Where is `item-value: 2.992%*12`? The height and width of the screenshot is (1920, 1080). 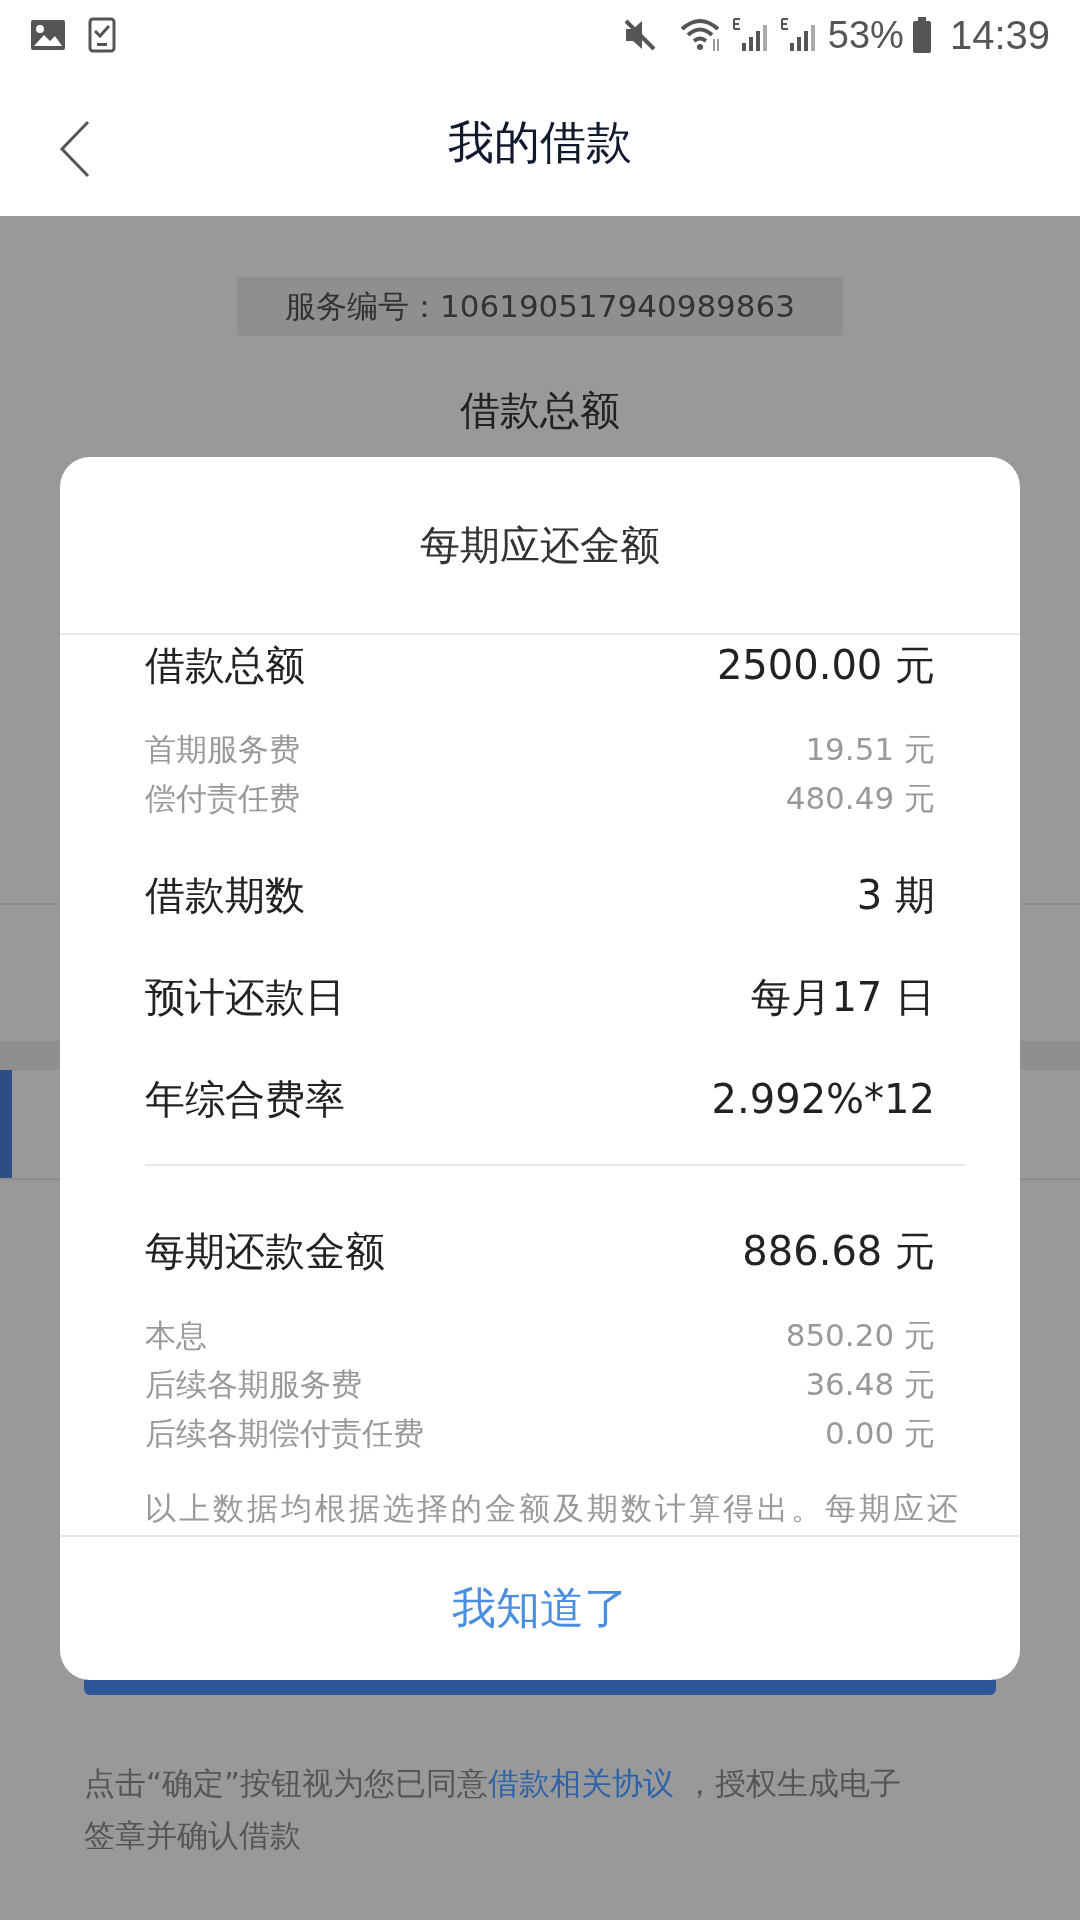 item-value: 2.992%*12 is located at coordinates (823, 1099).